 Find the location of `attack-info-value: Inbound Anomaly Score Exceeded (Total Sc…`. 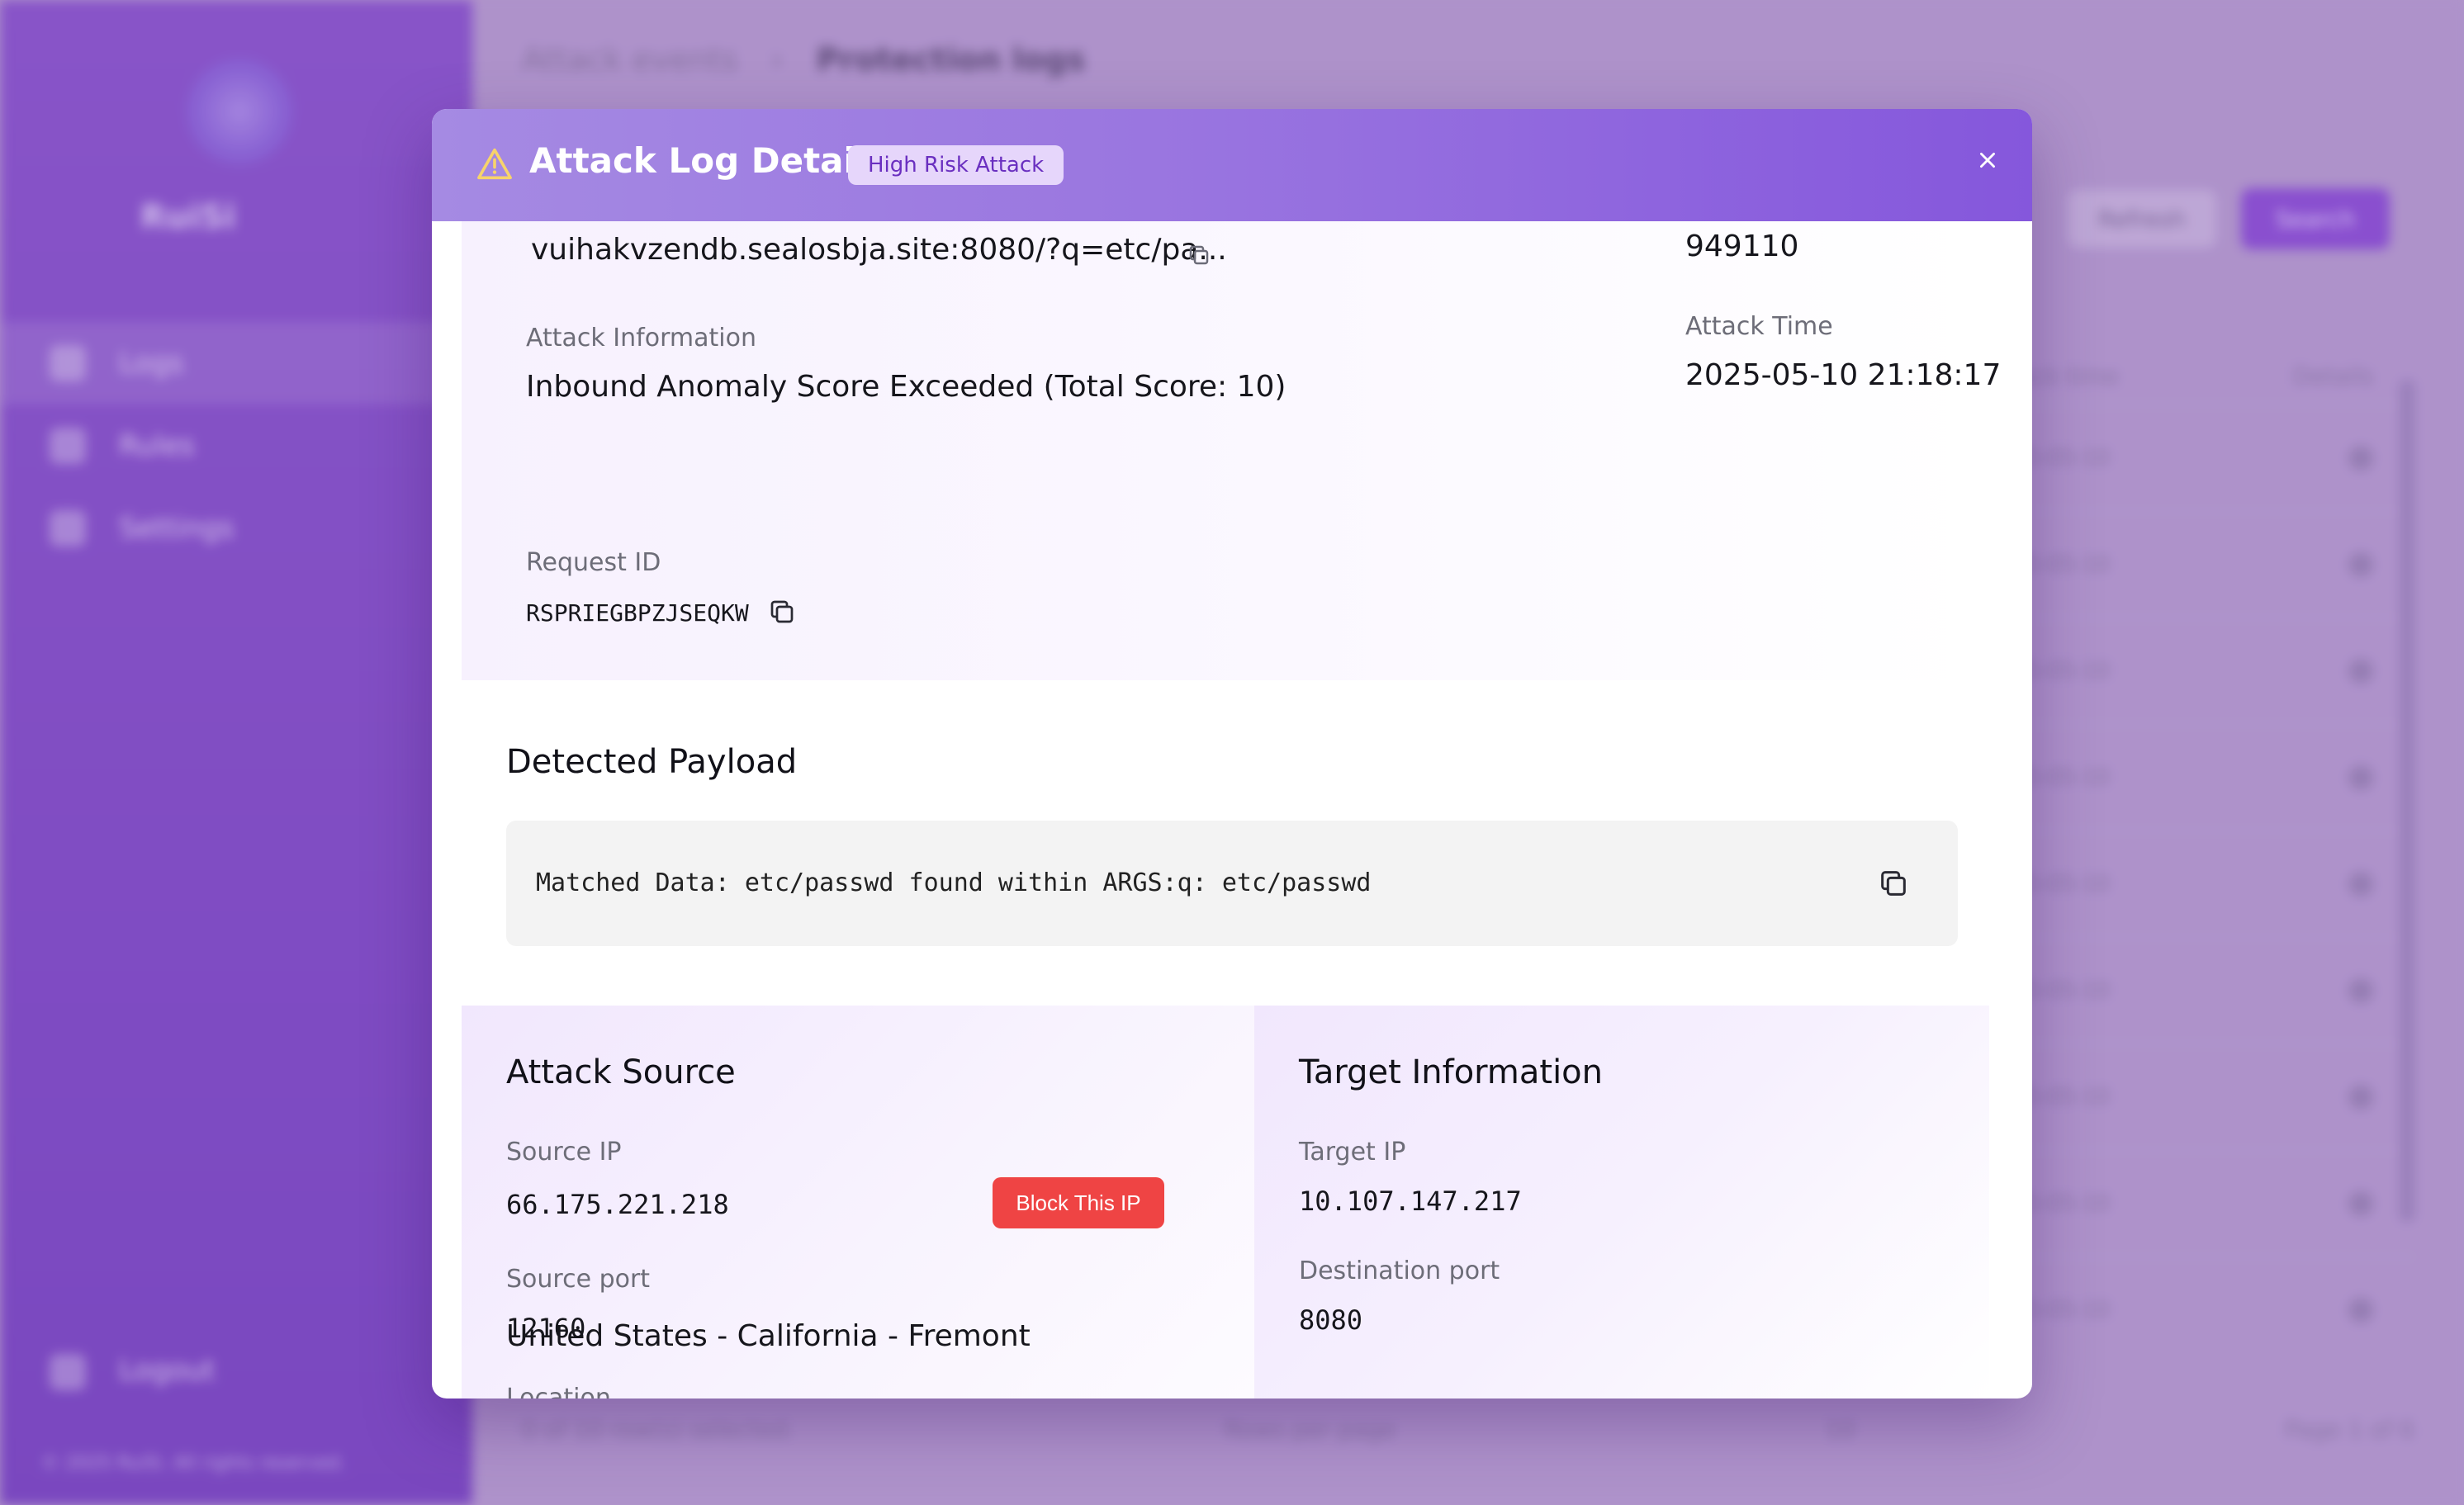

attack-info-value: Inbound Anomaly Score Exceeded (Total Sc… is located at coordinates (906, 387).